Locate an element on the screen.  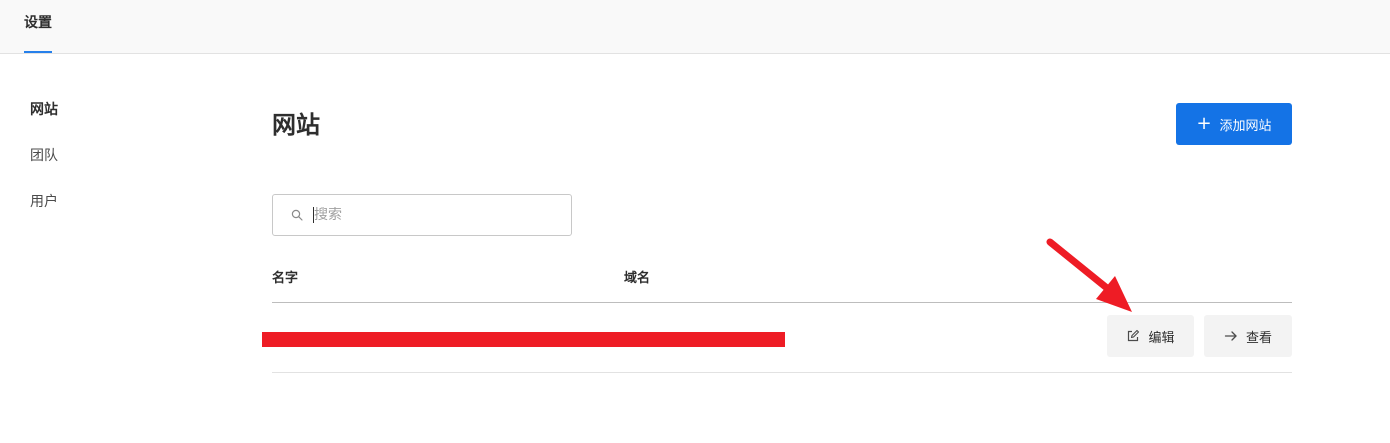
edit-button-label: 编辑 is located at coordinates (1161, 338).